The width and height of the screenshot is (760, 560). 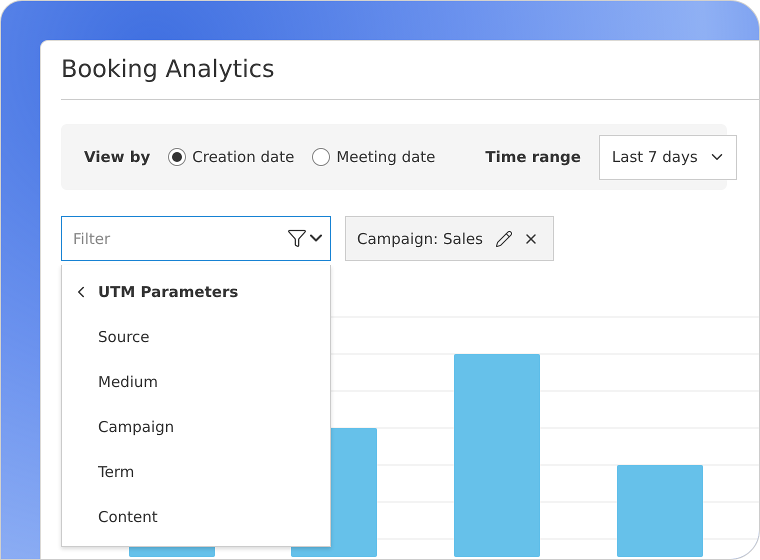 I want to click on edit-button, so click(x=503, y=239).